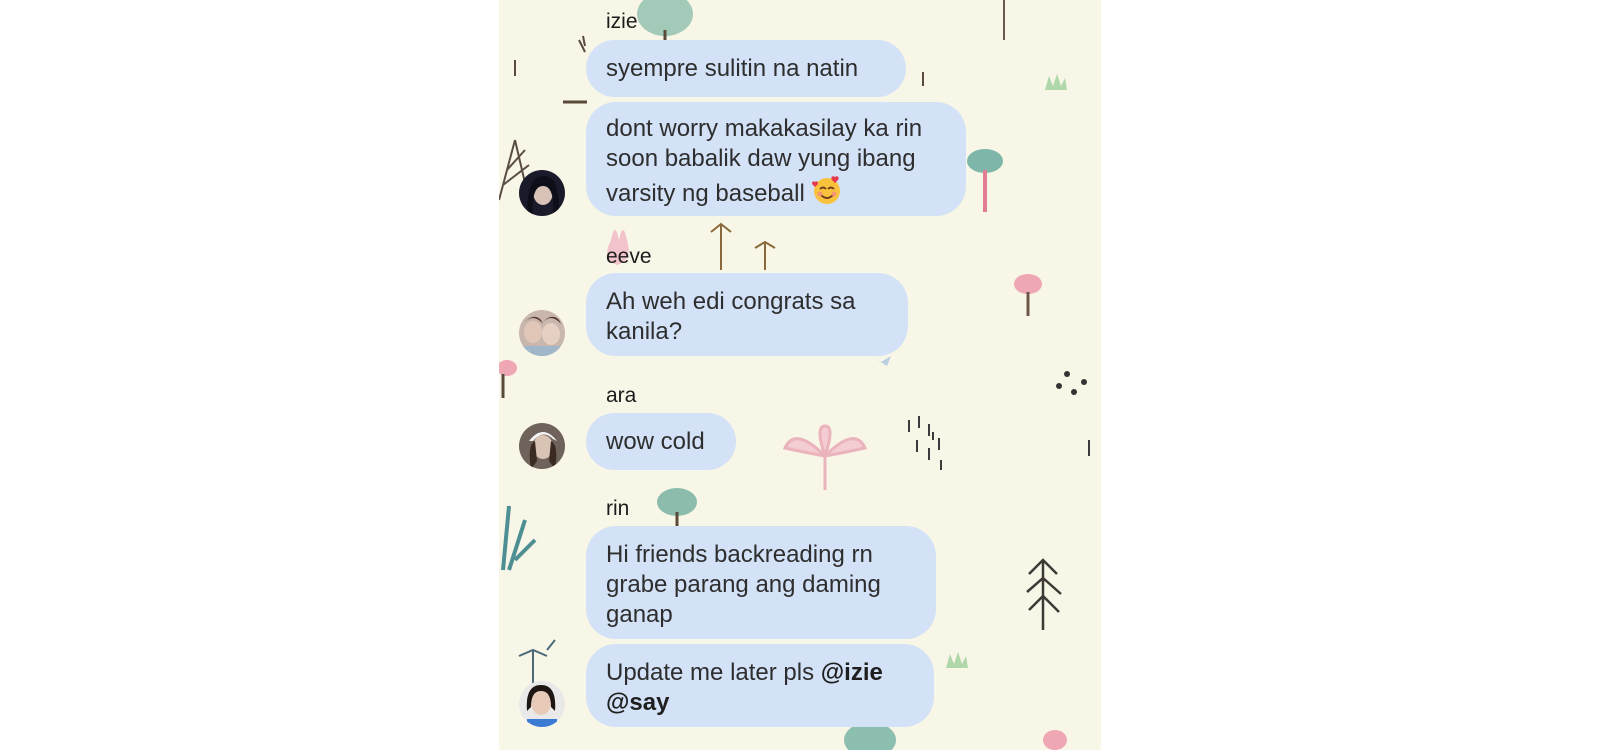  Describe the element at coordinates (637, 702) in the screenshot. I see `mention-link: @say` at that location.